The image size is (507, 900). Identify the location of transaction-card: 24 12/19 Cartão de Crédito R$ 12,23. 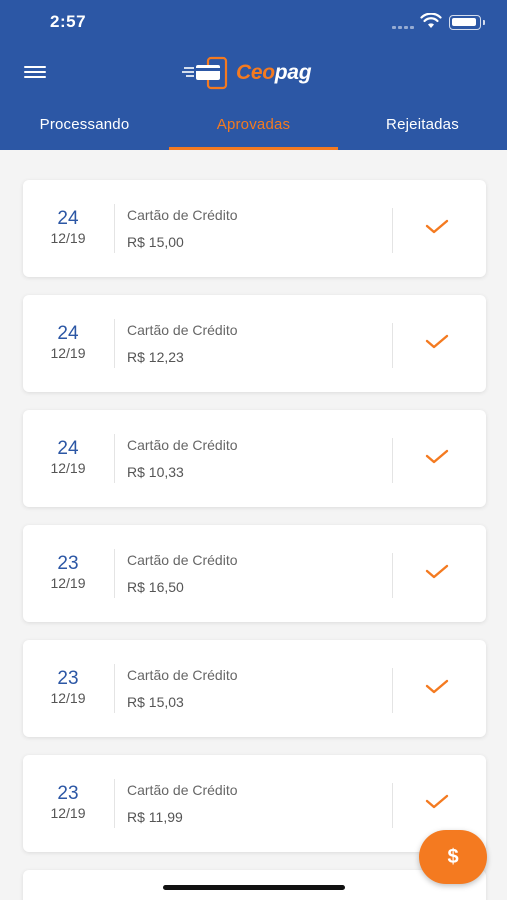
(254, 343).